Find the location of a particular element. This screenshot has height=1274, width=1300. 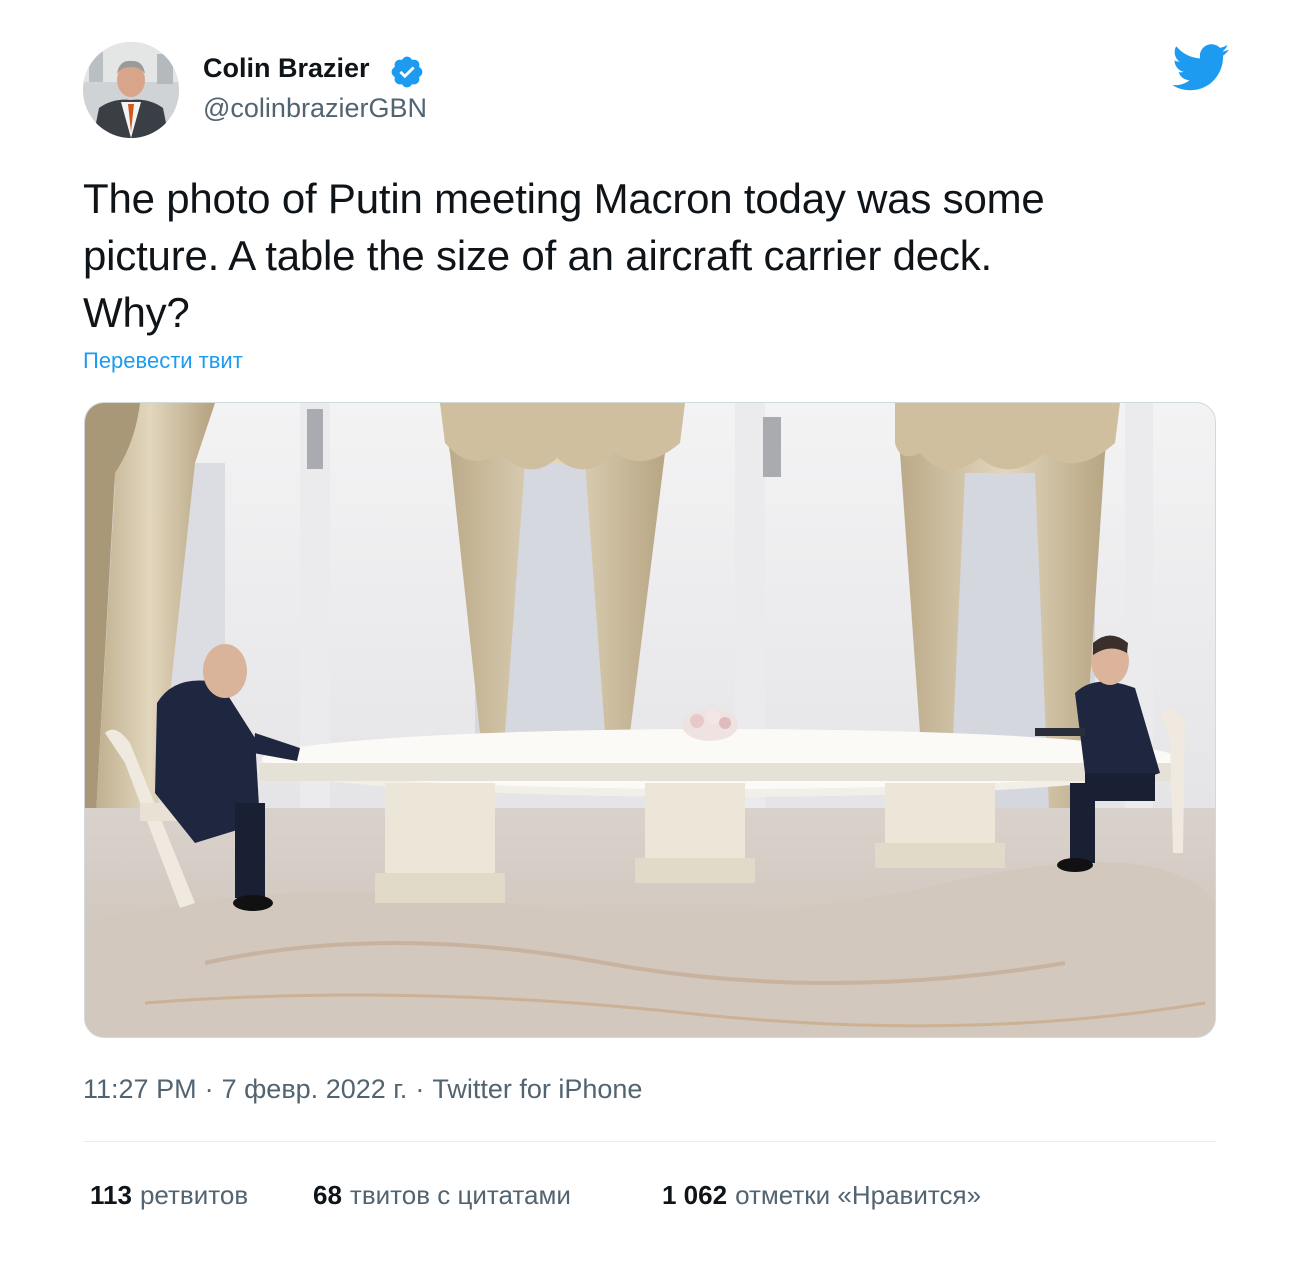

author-name: Colin Brazier is located at coordinates (286, 68).